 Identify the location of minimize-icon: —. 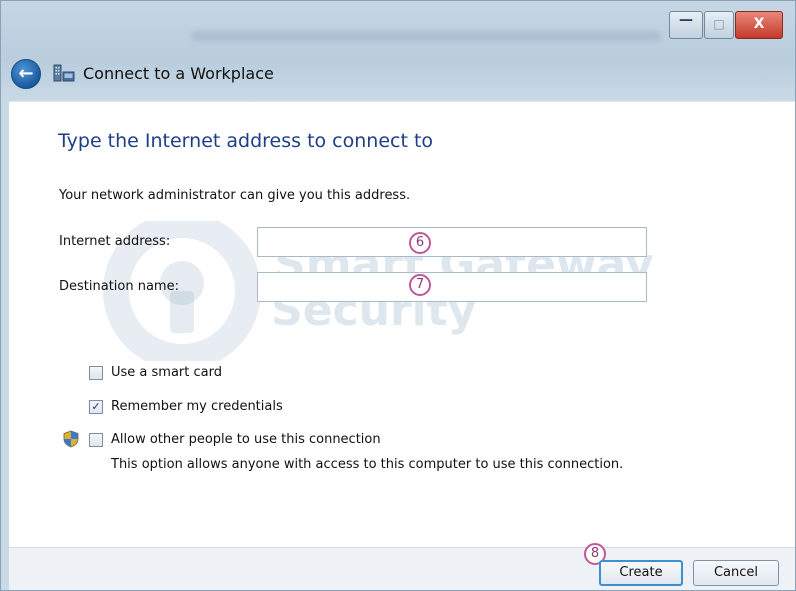
(686, 20).